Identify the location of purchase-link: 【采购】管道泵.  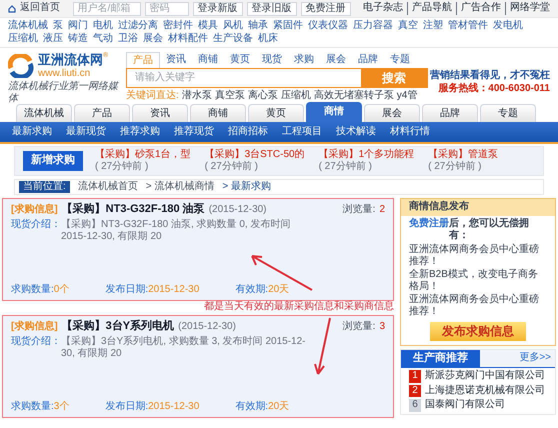
(463, 154).